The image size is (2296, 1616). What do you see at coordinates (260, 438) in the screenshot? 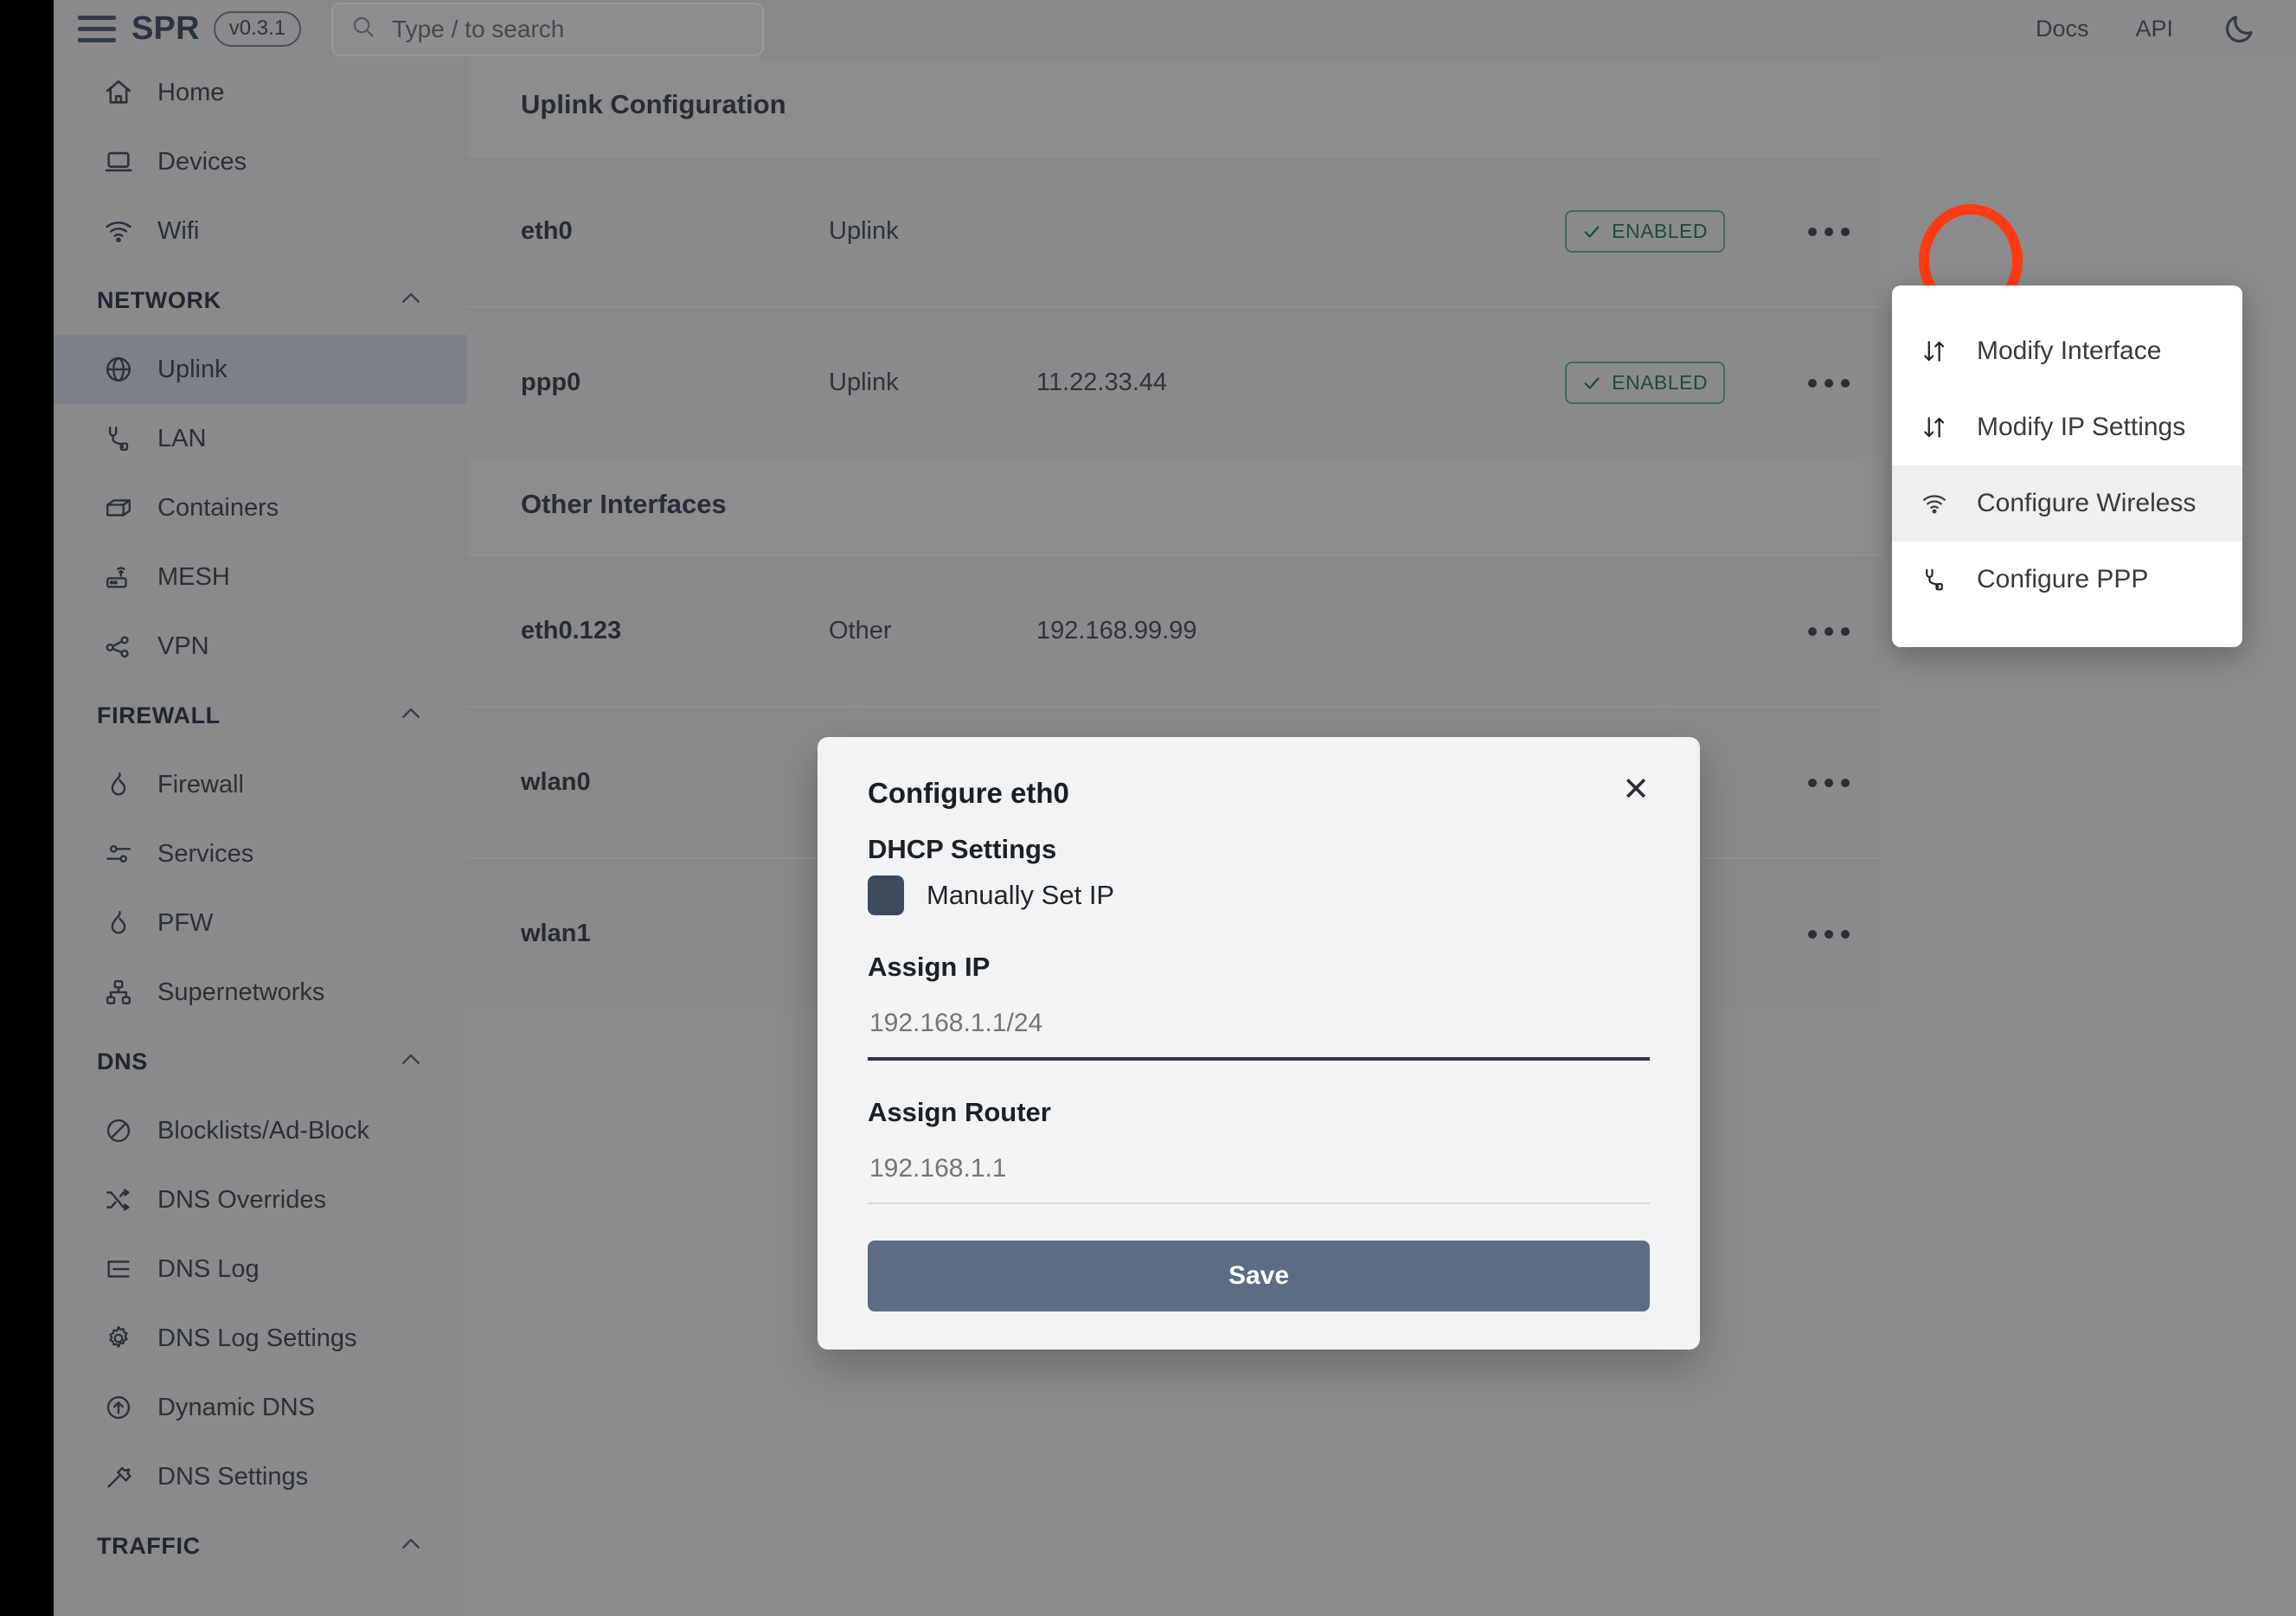
I see `sidebar-item-lan: LAN` at bounding box center [260, 438].